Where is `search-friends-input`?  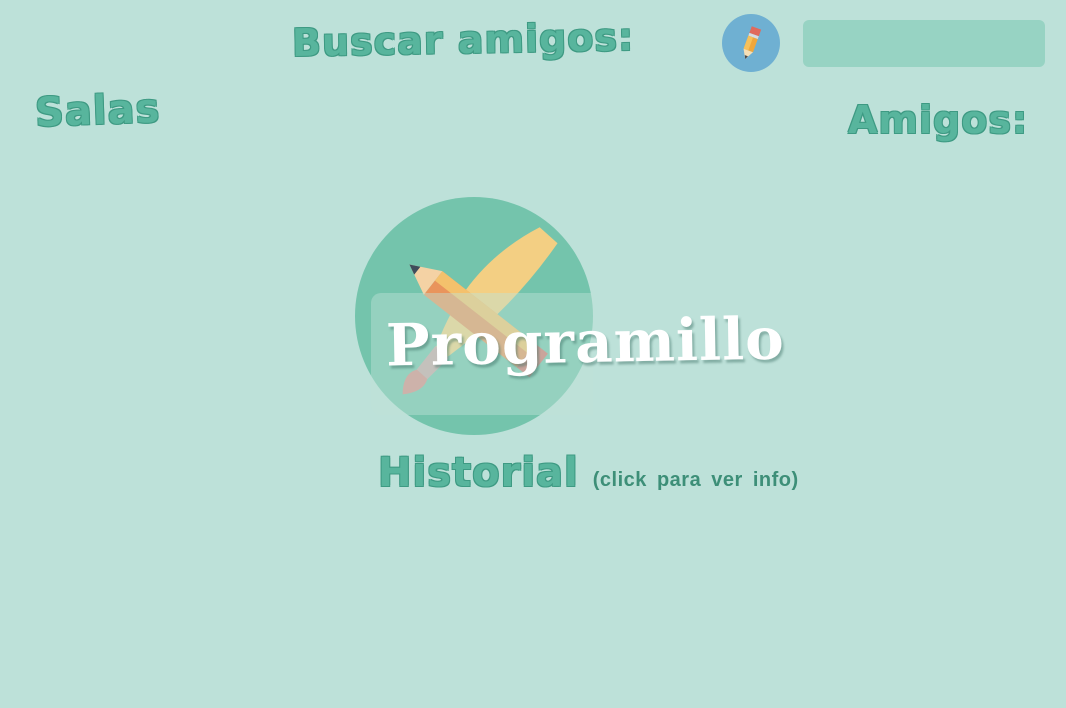 search-friends-input is located at coordinates (924, 43).